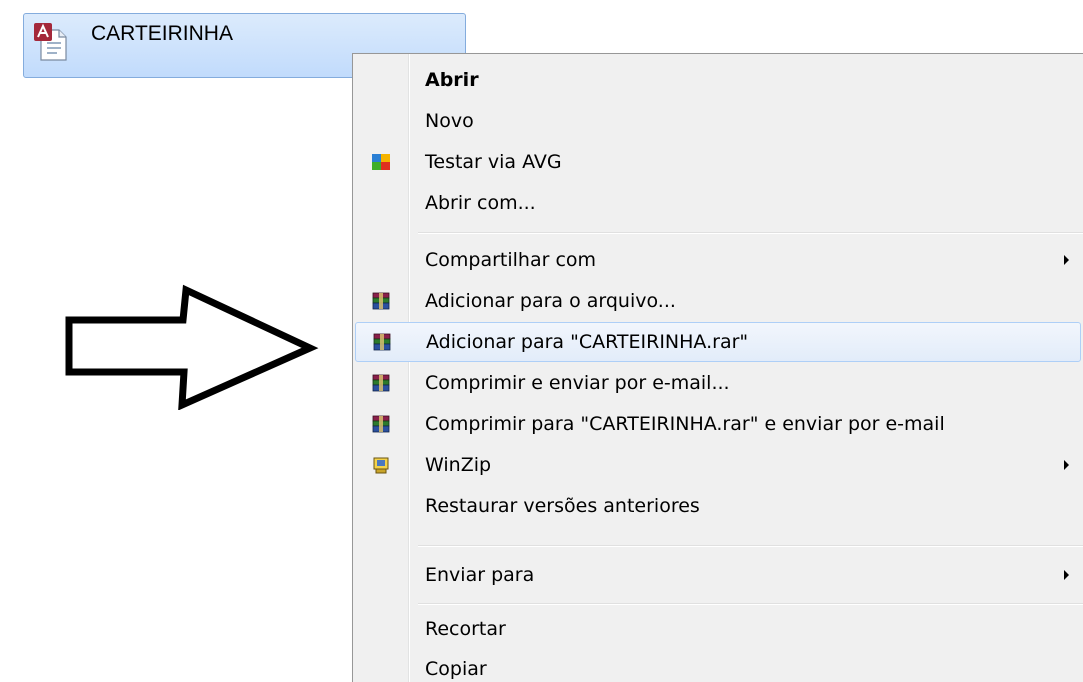 The height and width of the screenshot is (682, 1083). I want to click on access-document-icon, so click(50, 42).